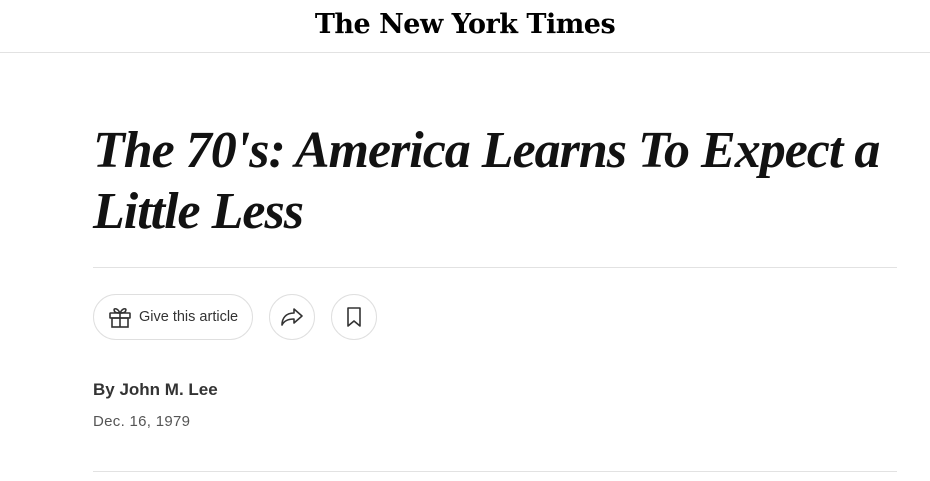  I want to click on article-actions: Give this article, so click(235, 317).